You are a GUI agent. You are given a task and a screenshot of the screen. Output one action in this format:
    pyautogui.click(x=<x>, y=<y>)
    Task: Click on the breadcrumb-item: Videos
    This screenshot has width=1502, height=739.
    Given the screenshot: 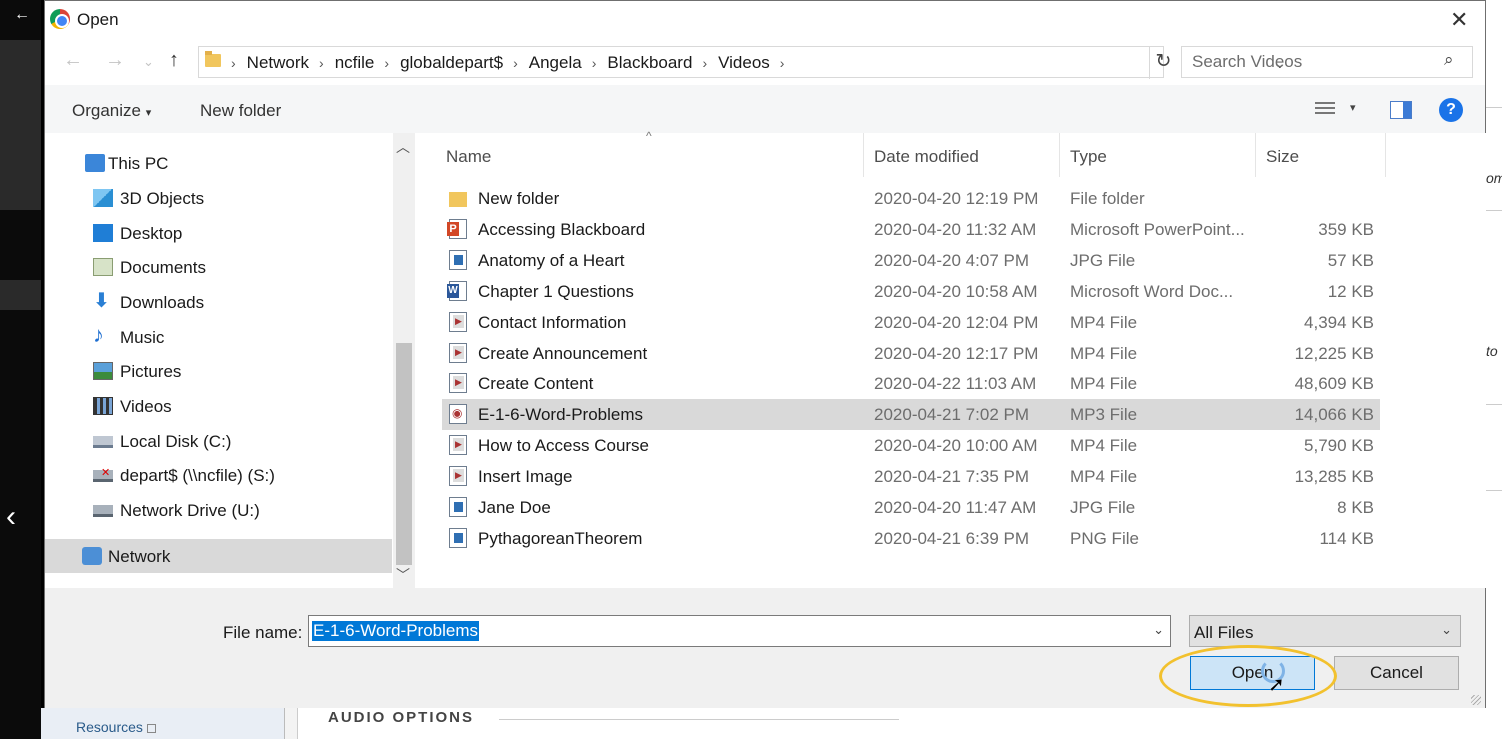 What is the action you would take?
    pyautogui.click(x=744, y=63)
    